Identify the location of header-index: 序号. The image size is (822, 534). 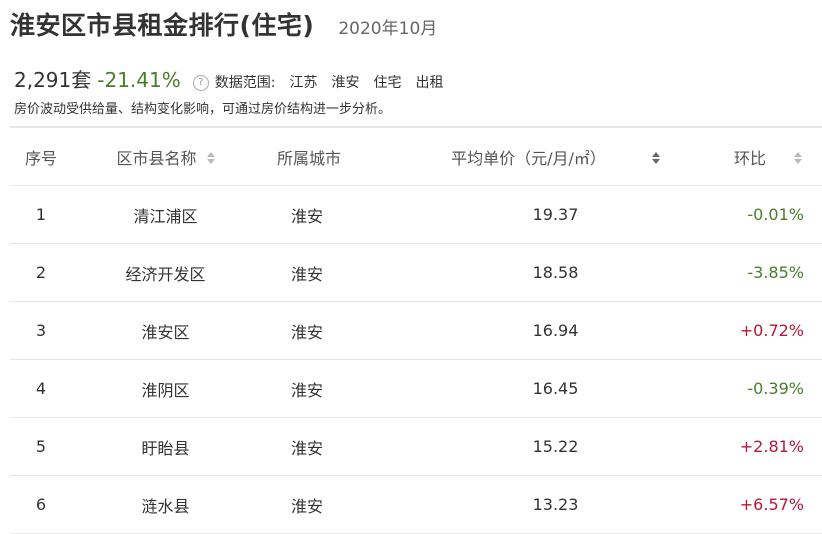
(41, 157).